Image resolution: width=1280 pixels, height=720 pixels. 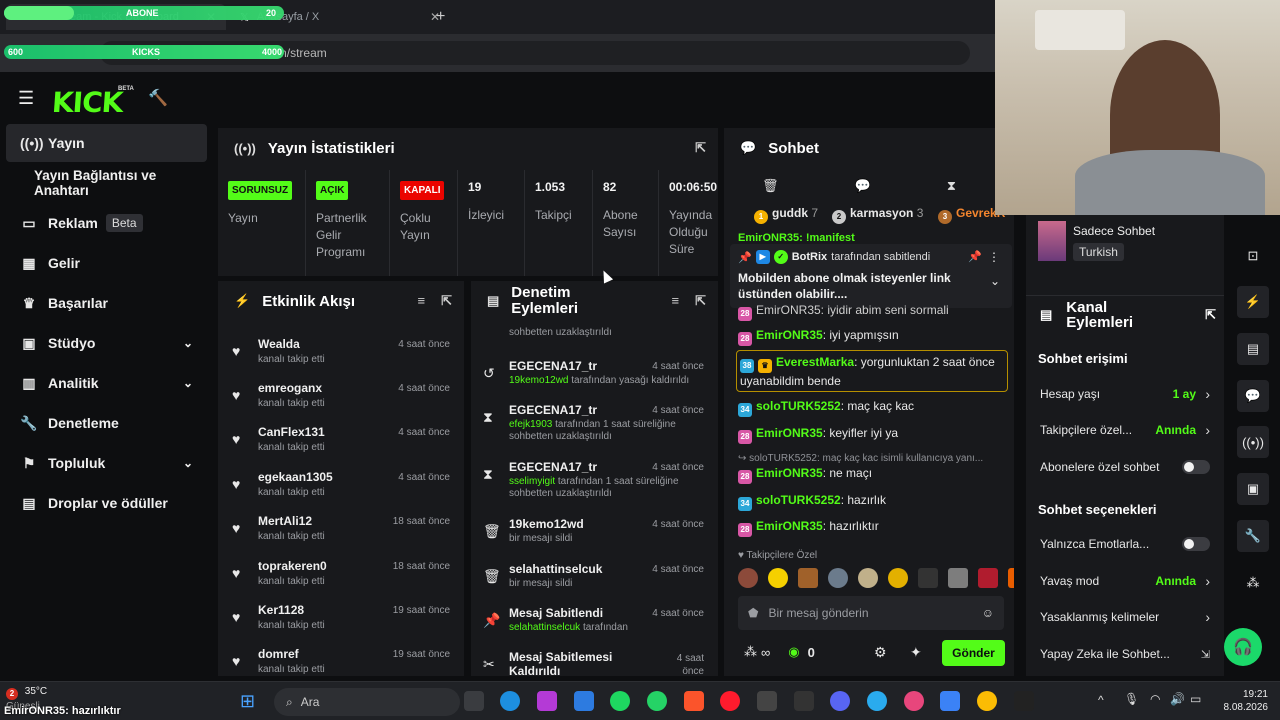 I want to click on user-name: selahattinselcuk, so click(x=555, y=569).